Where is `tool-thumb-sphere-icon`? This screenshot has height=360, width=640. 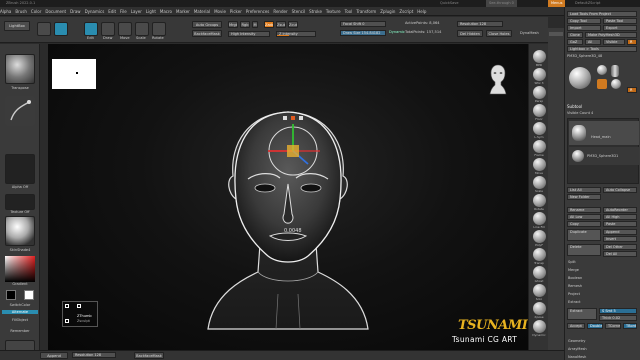 tool-thumb-sphere-icon is located at coordinates (602, 70).